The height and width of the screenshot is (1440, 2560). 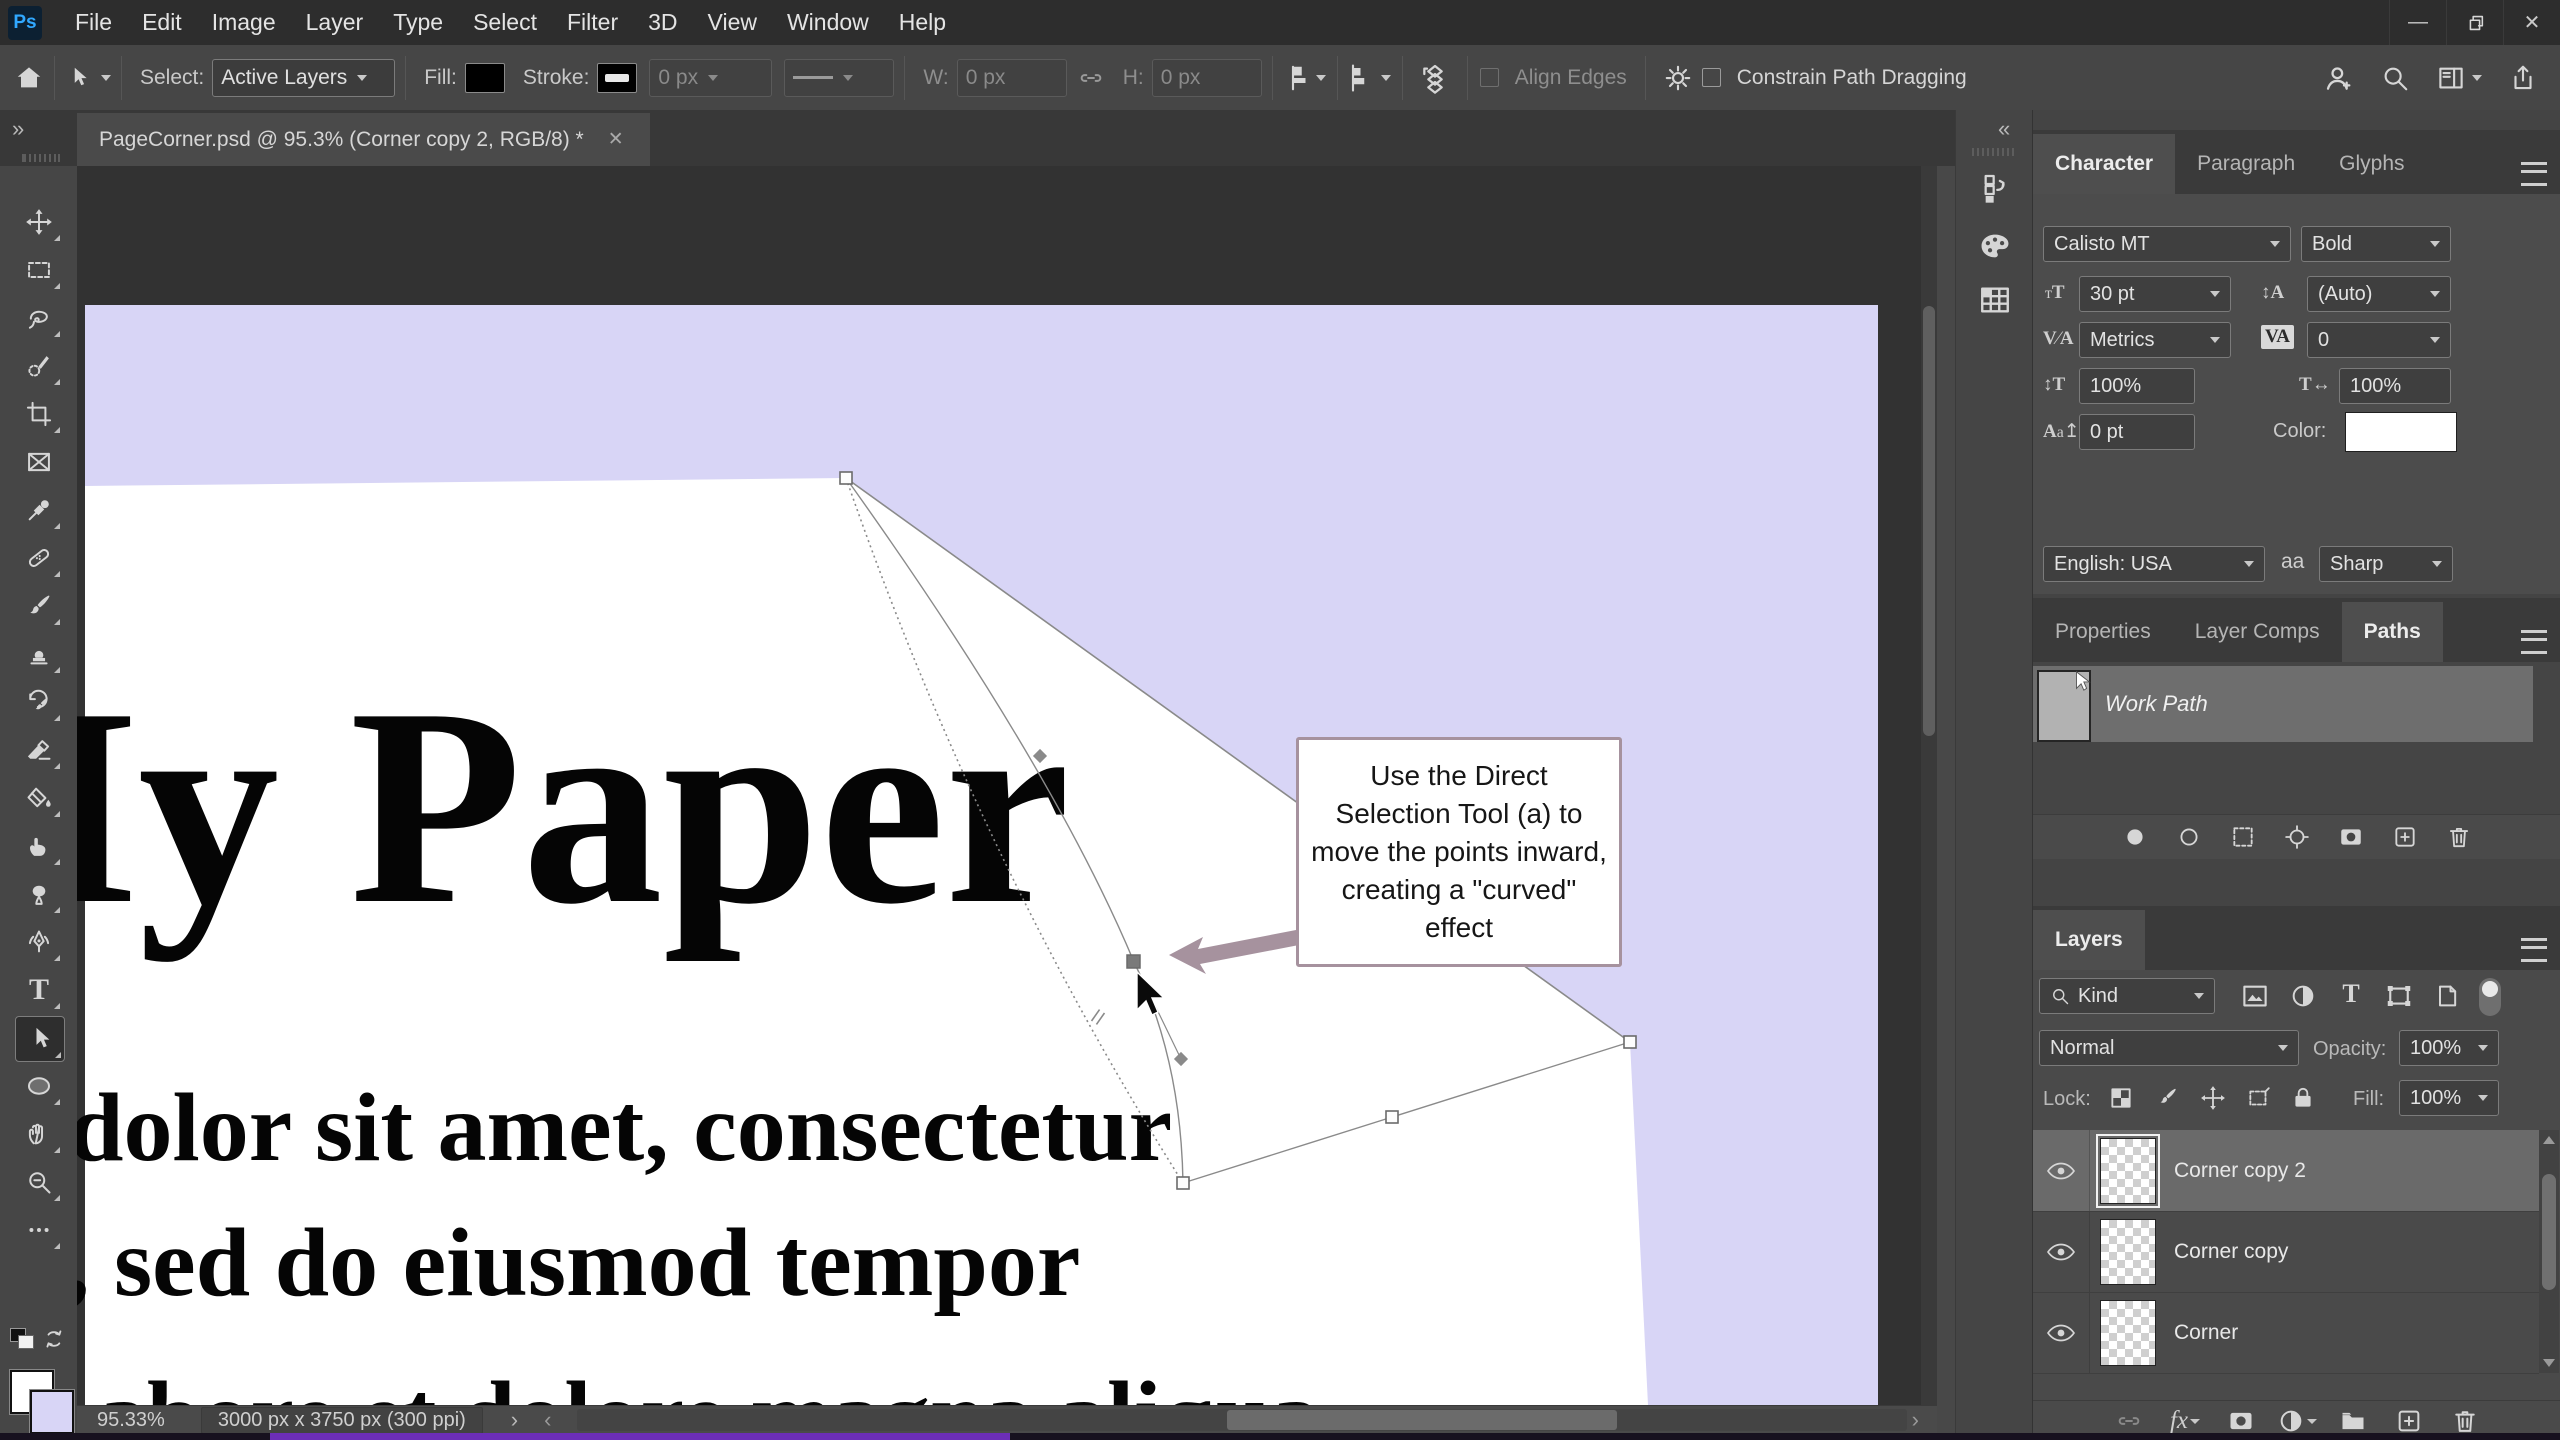 What do you see at coordinates (2490, 997) in the screenshot?
I see `filter-toggle-switch` at bounding box center [2490, 997].